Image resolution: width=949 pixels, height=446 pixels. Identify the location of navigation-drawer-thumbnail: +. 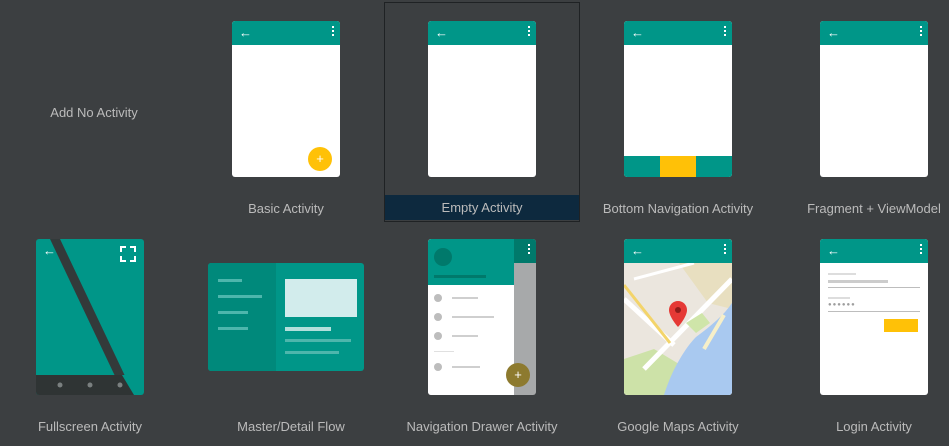
(482, 317).